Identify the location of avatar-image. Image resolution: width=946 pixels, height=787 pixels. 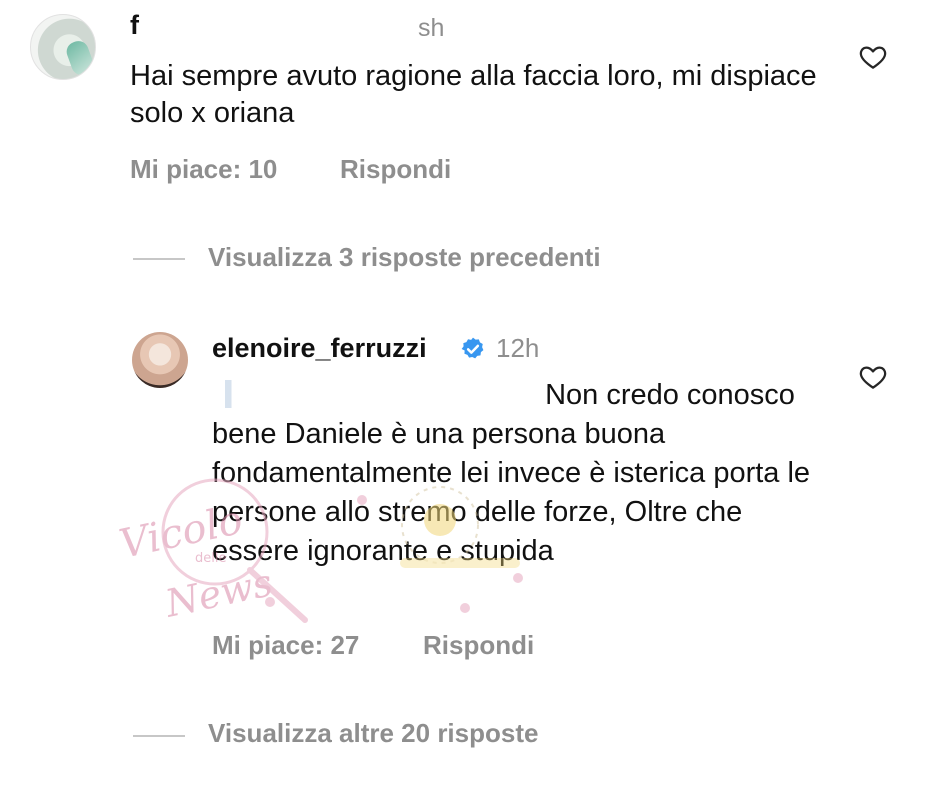
(79, 58).